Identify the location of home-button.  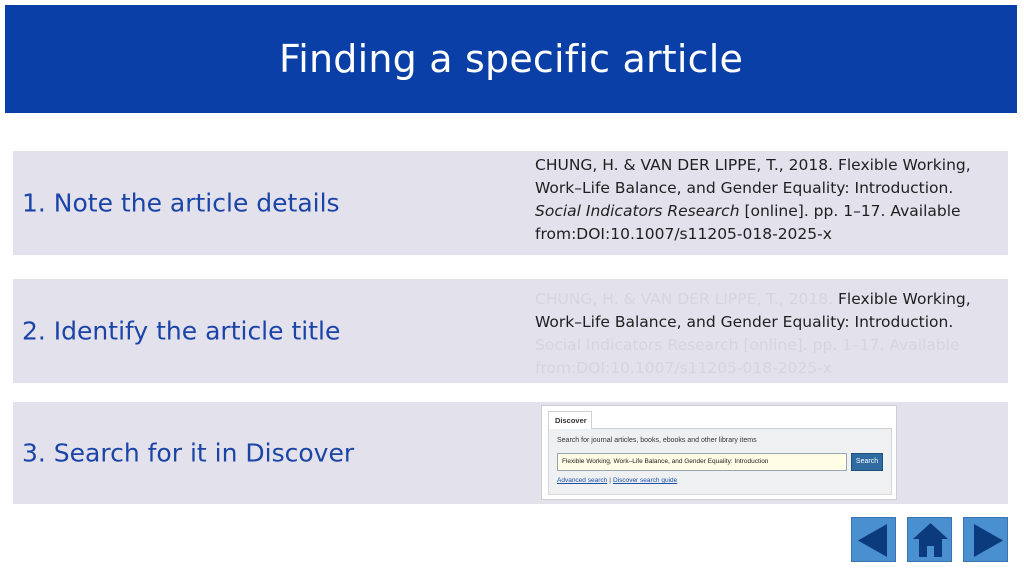
(929, 539).